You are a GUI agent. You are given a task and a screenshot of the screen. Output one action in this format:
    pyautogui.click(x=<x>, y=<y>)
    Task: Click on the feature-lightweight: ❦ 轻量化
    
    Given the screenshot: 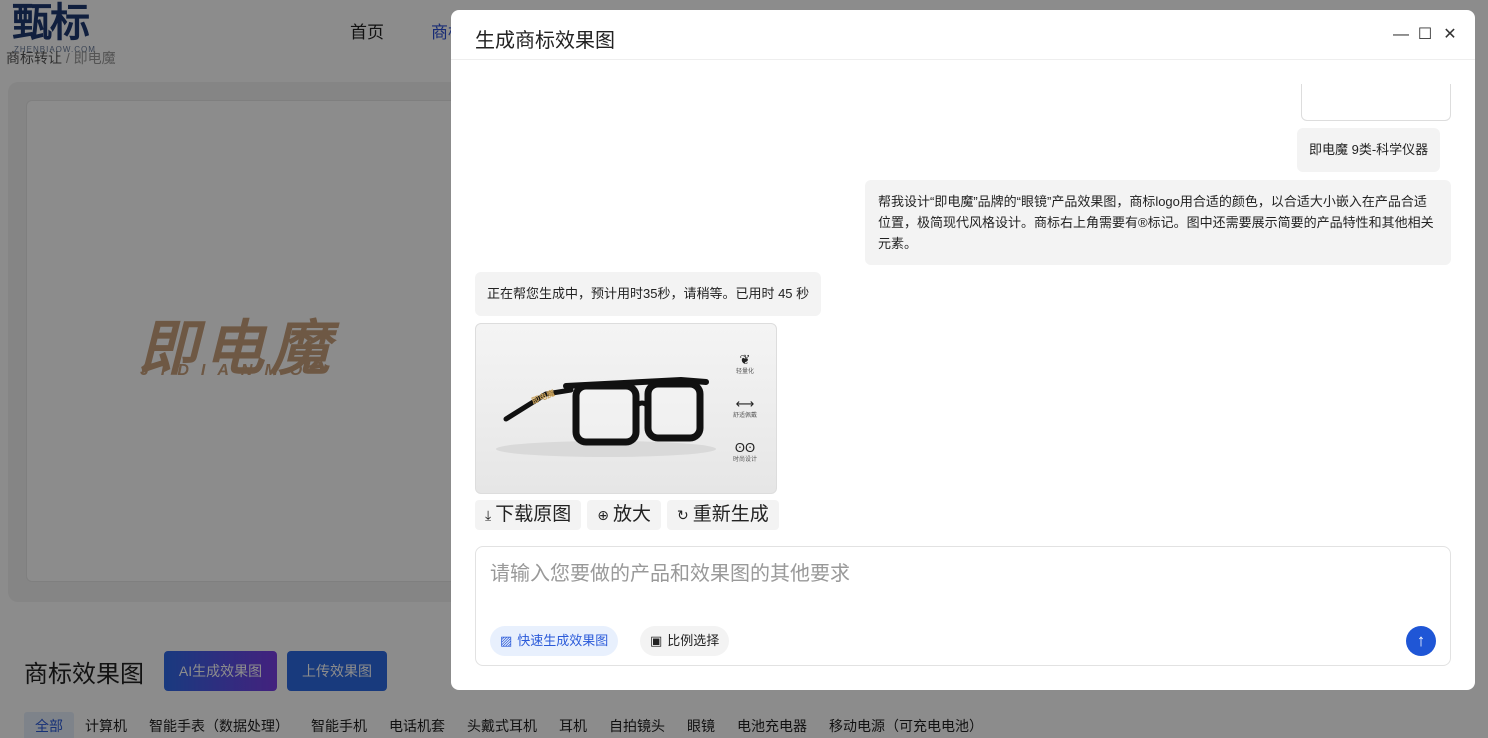 What is the action you would take?
    pyautogui.click(x=745, y=364)
    